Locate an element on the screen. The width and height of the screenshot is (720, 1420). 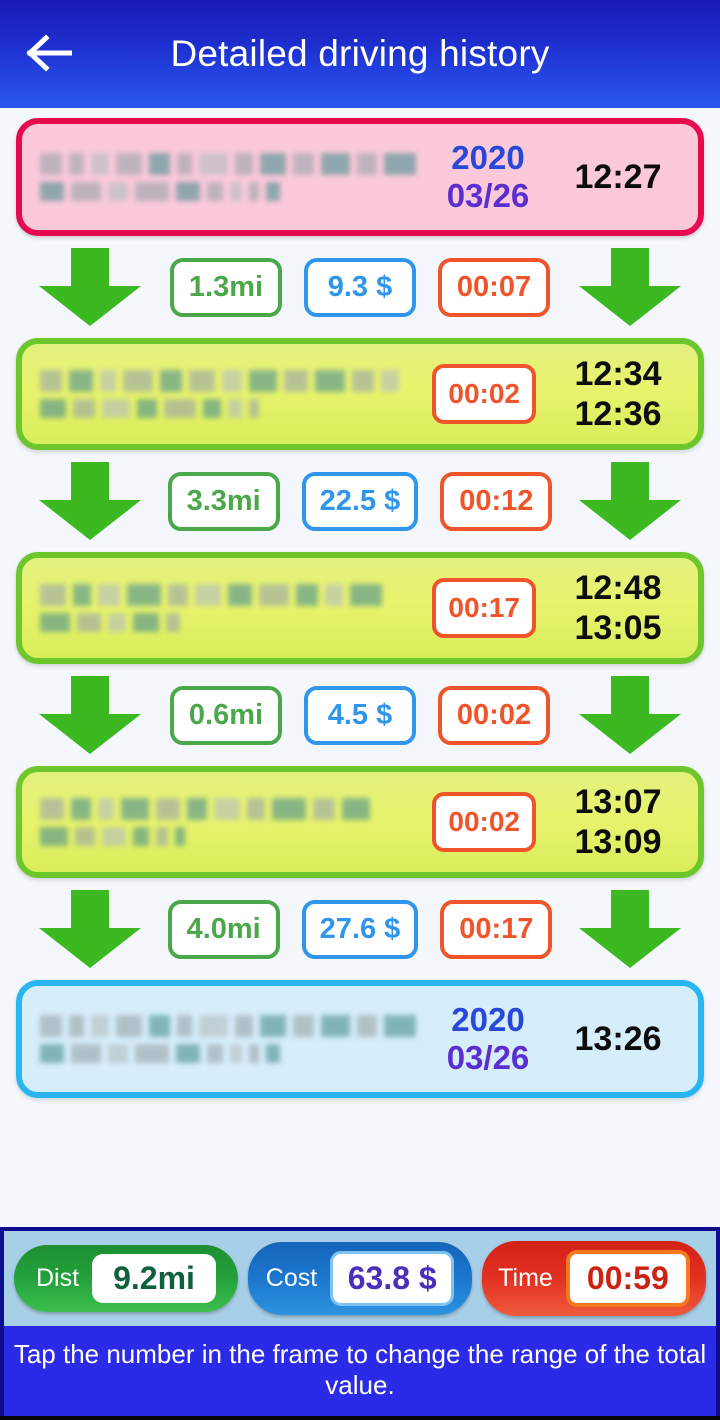
segment-duration-chip: 00:02 is located at coordinates (494, 715).